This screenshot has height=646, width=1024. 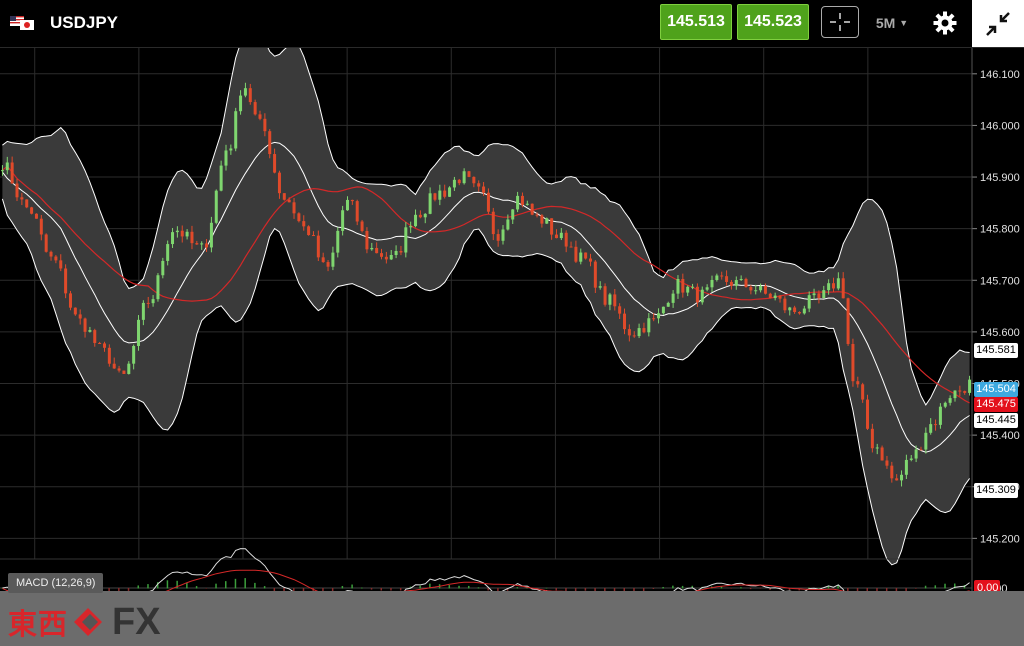 What do you see at coordinates (56, 583) in the screenshot?
I see `macd-indicator-label: MACD (12,26,9)` at bounding box center [56, 583].